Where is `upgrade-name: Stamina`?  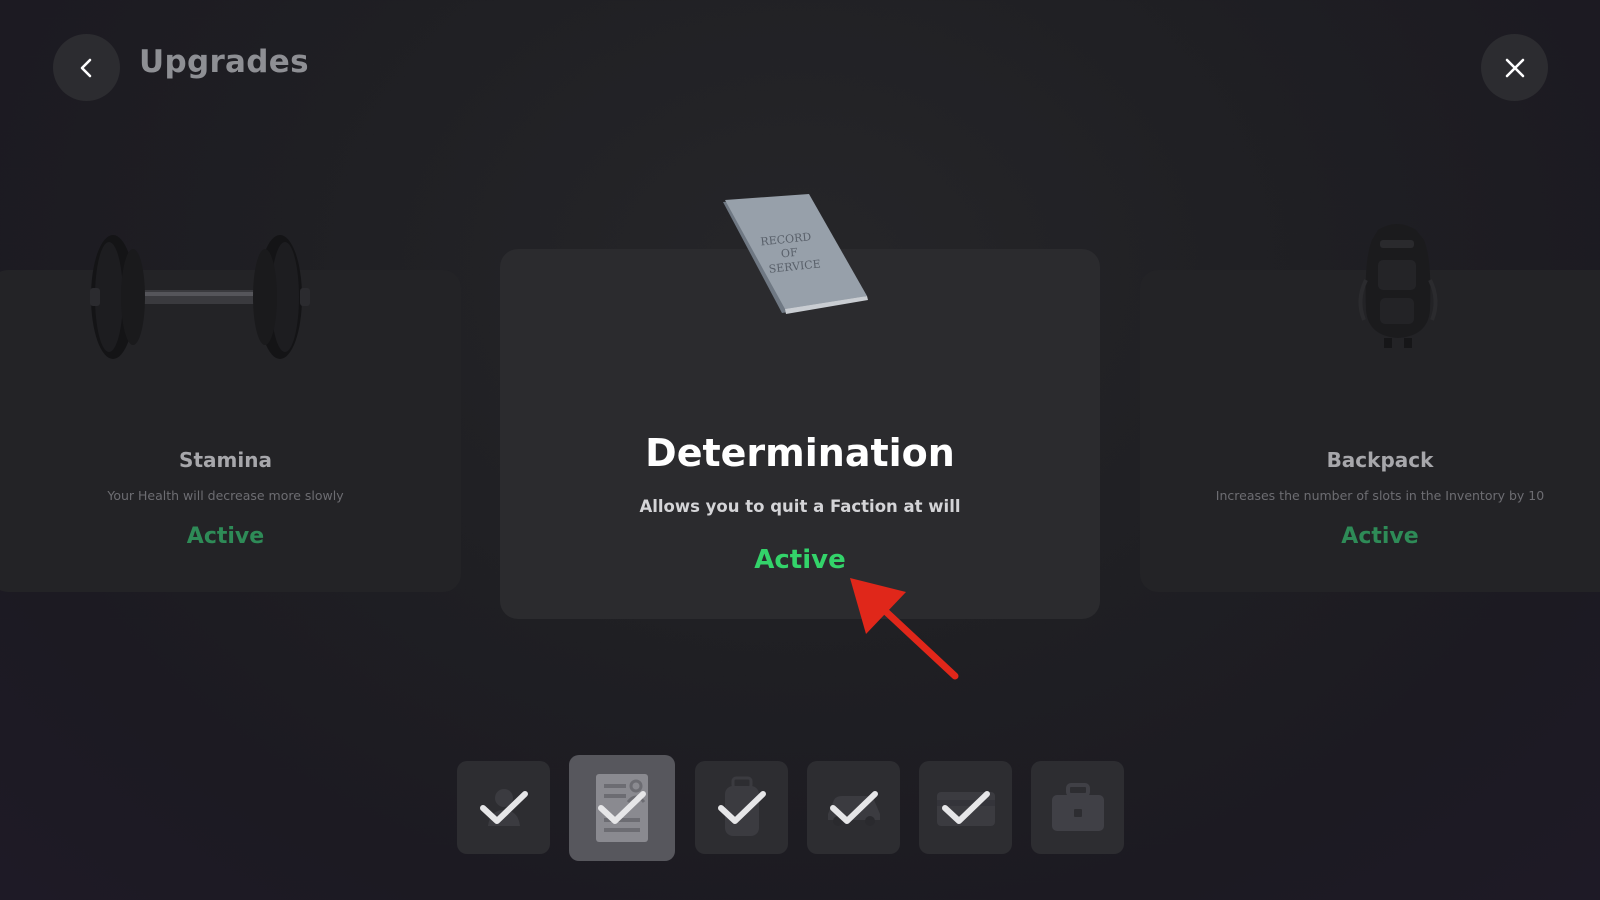
upgrade-name: Stamina is located at coordinates (225, 460).